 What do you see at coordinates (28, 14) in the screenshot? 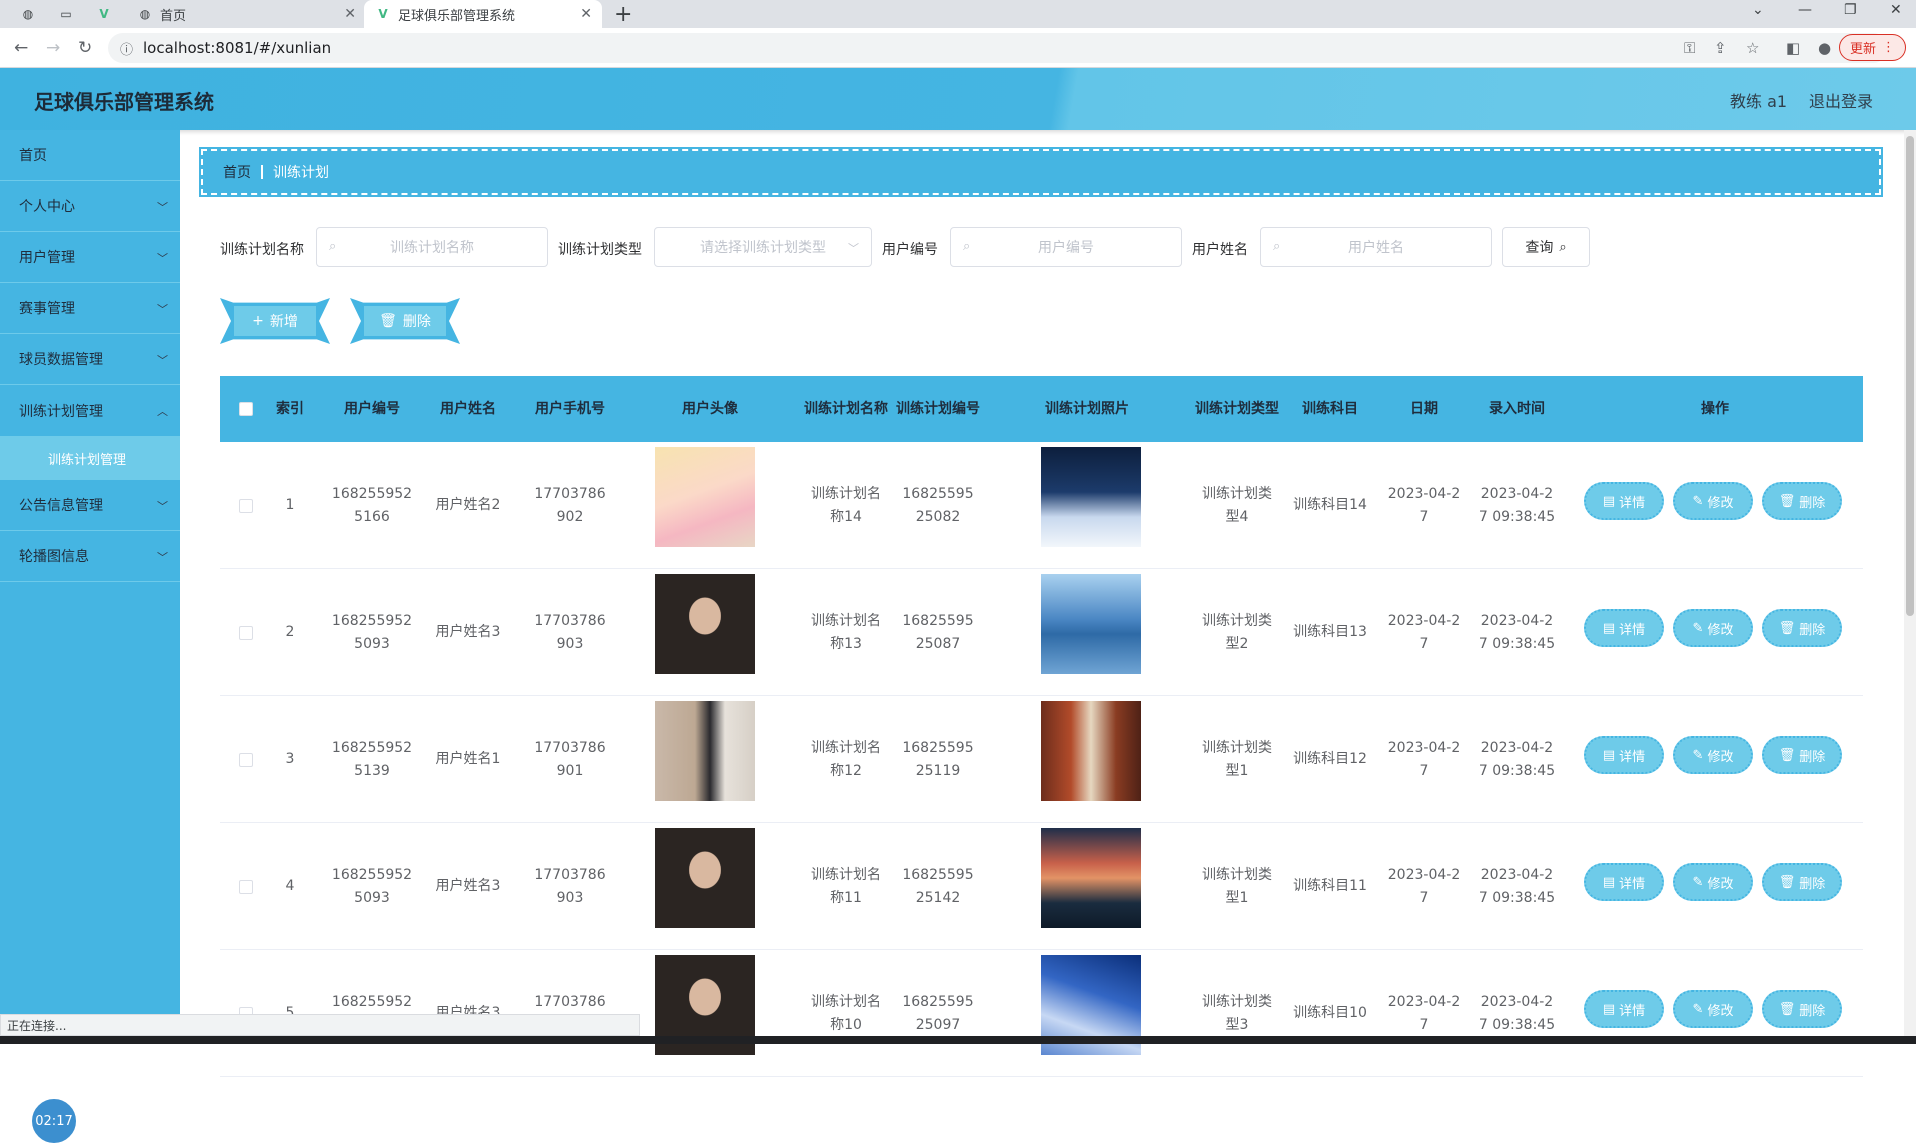
I see `pinned-tab-1: ◍` at bounding box center [28, 14].